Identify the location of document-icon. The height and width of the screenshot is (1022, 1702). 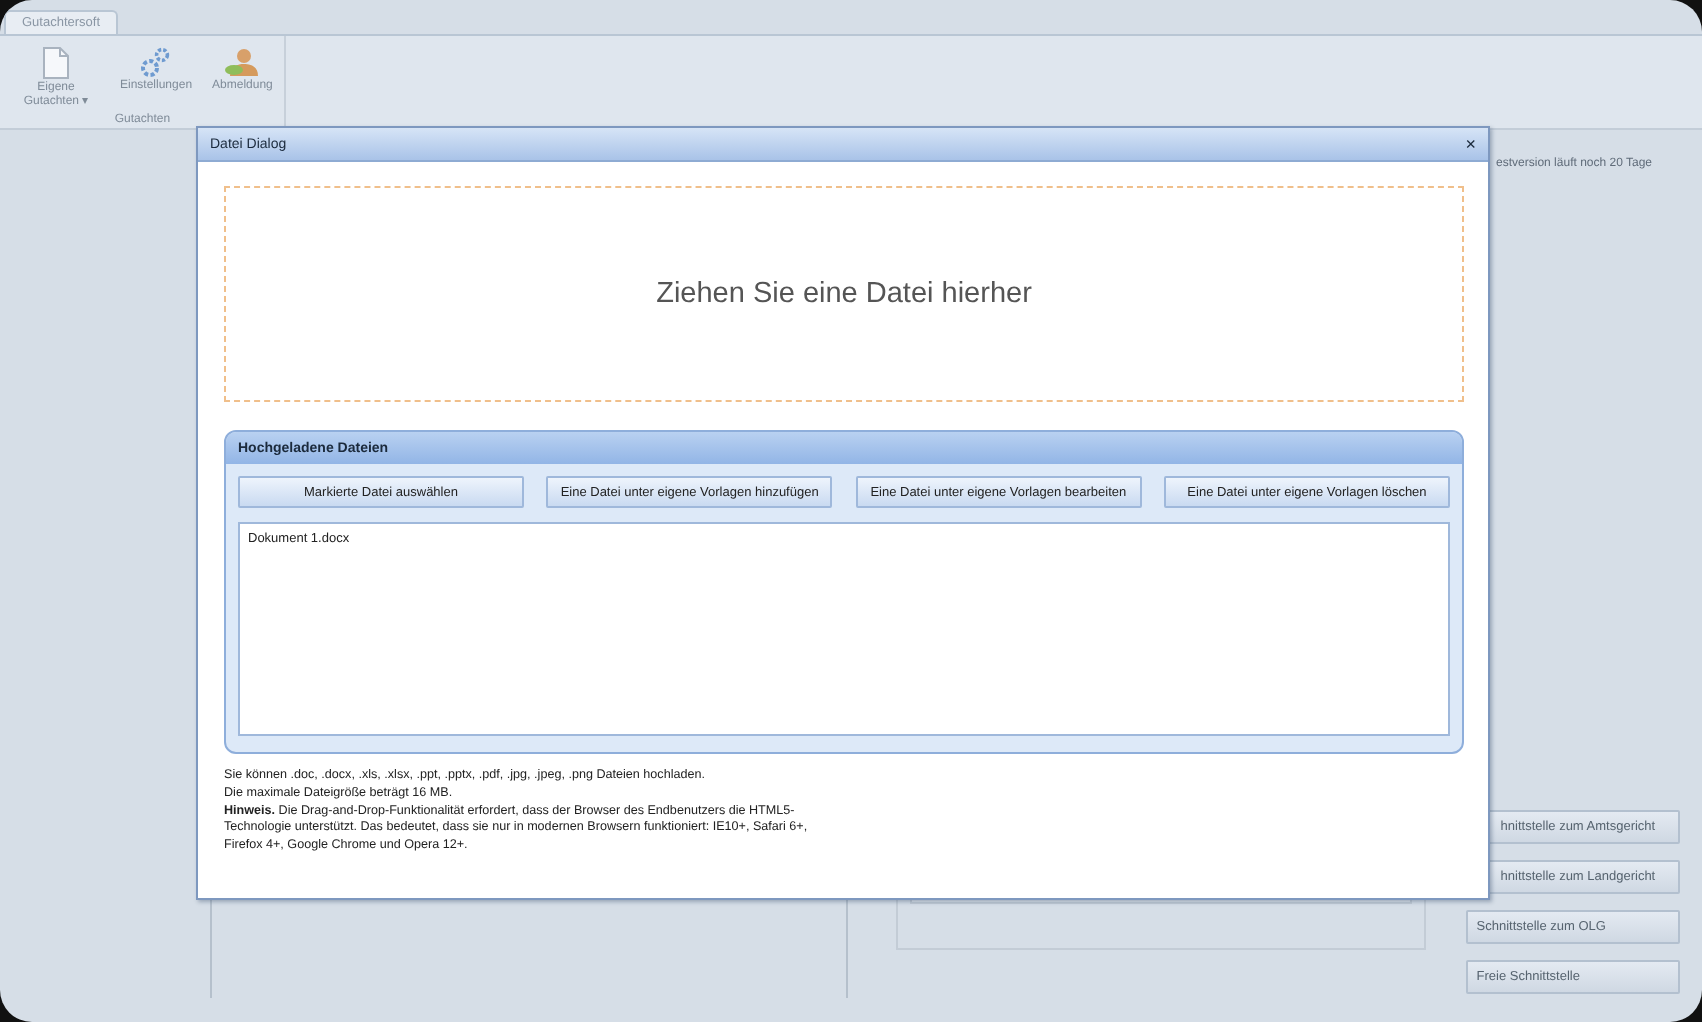
(56, 63).